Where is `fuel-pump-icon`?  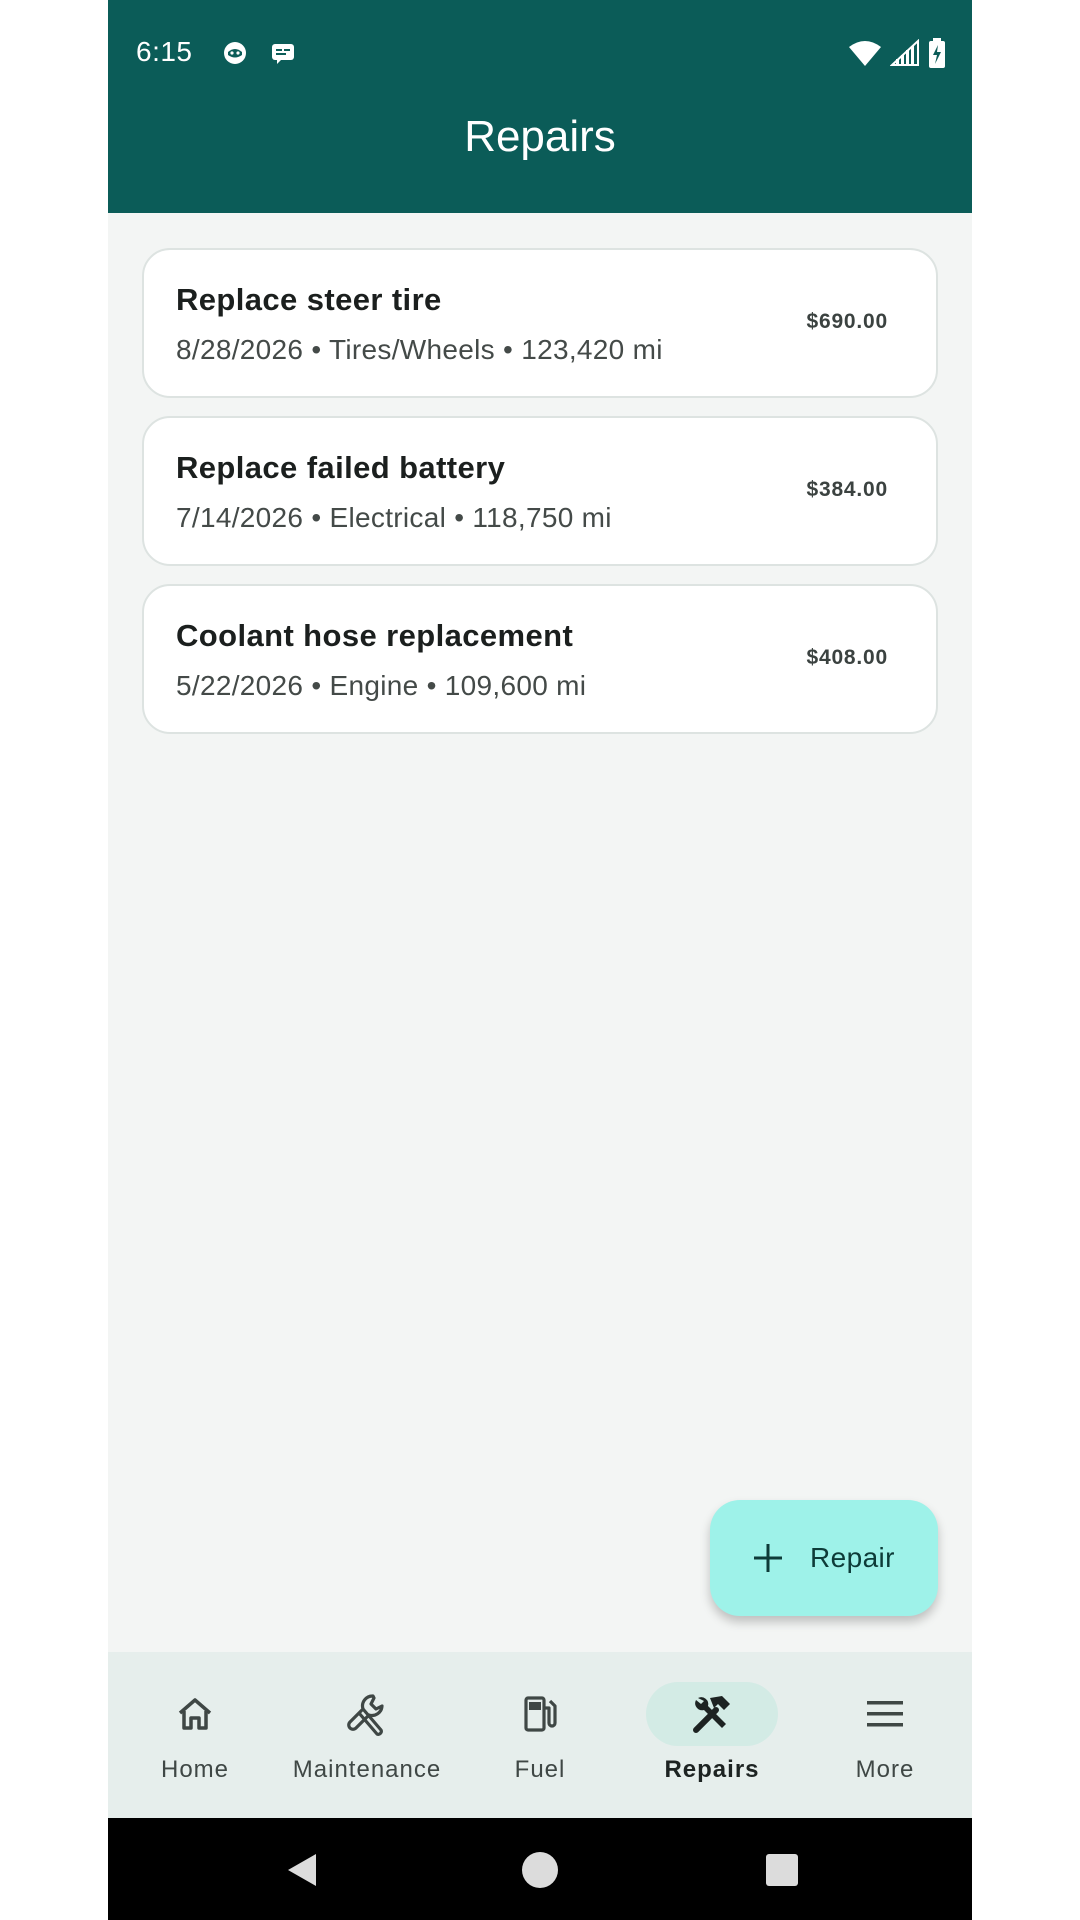
fuel-pump-icon is located at coordinates (540, 1714).